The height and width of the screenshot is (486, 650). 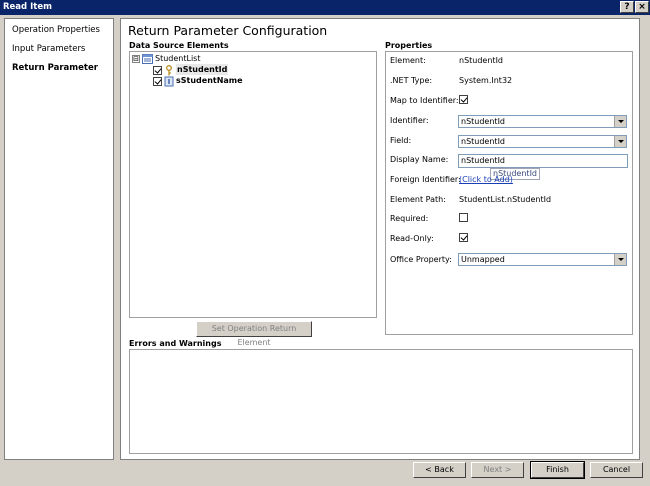 What do you see at coordinates (486, 179) in the screenshot?
I see `foreign-identifier-add-link: (Click to Add)` at bounding box center [486, 179].